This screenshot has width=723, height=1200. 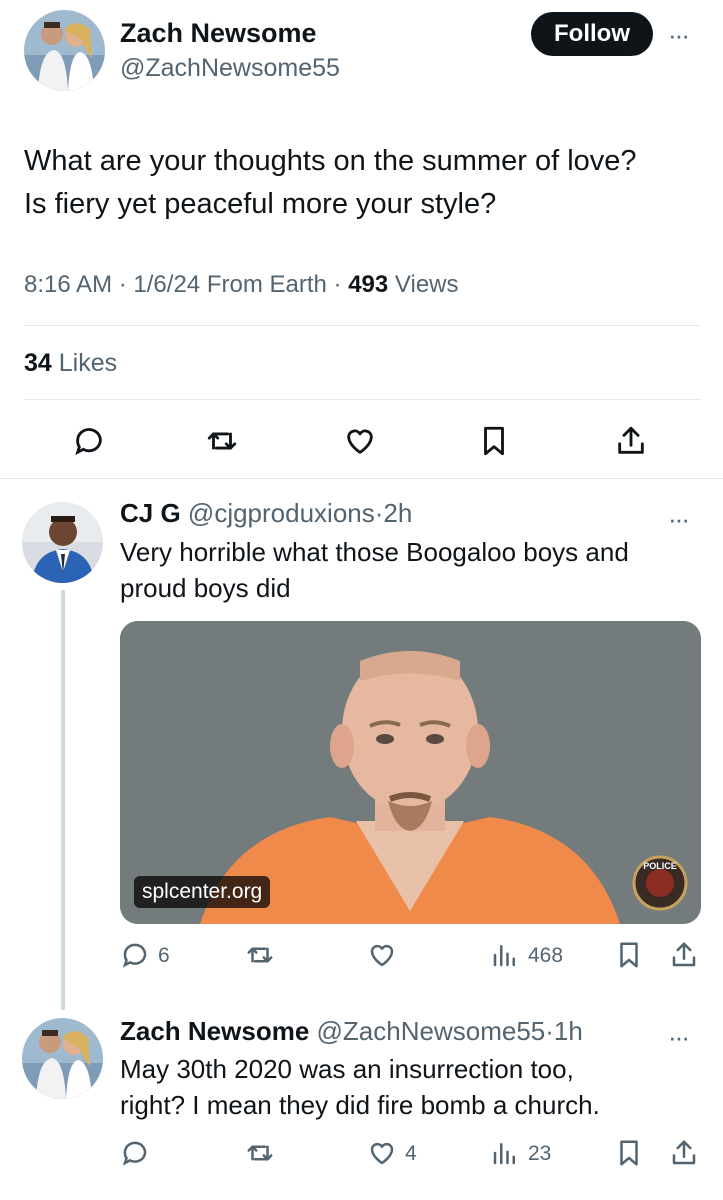 What do you see at coordinates (281, 513) in the screenshot?
I see `reply-author-handle: @cjgproduxions` at bounding box center [281, 513].